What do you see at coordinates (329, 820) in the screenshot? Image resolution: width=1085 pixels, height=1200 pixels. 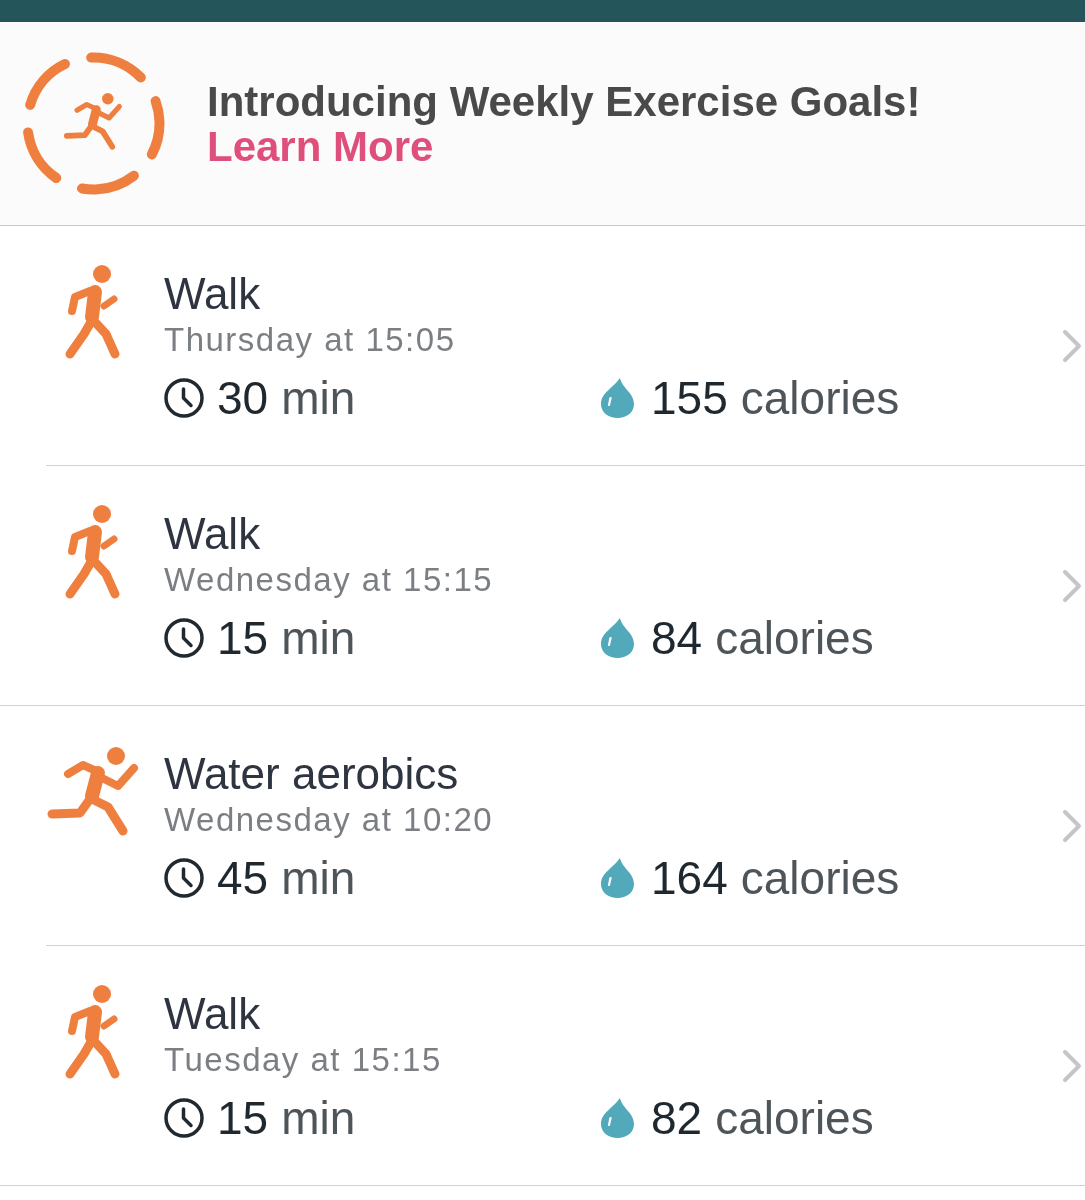 I see `workout-time: Wednesday at 10:20` at bounding box center [329, 820].